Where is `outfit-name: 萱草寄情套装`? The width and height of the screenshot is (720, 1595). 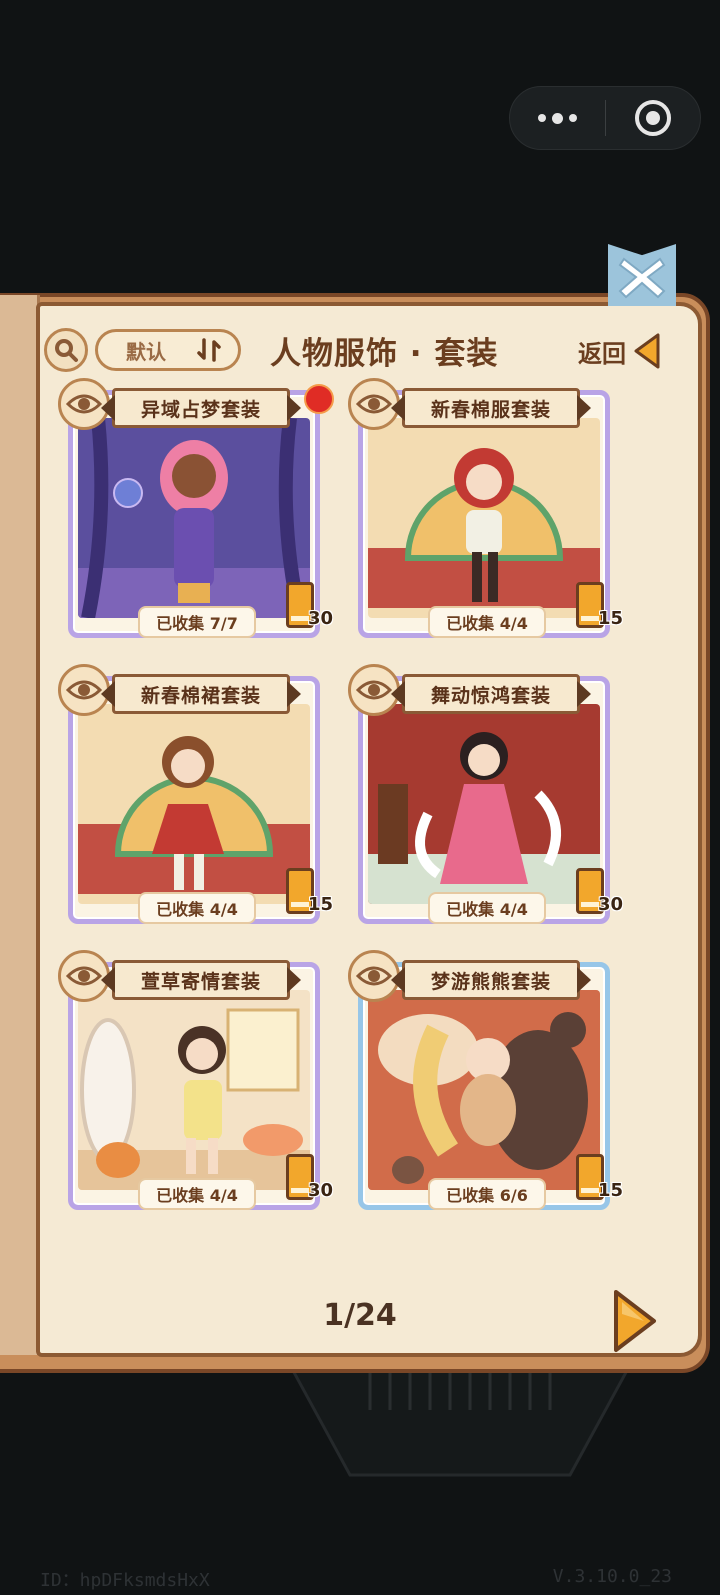 outfit-name: 萱草寄情套装 is located at coordinates (200, 981).